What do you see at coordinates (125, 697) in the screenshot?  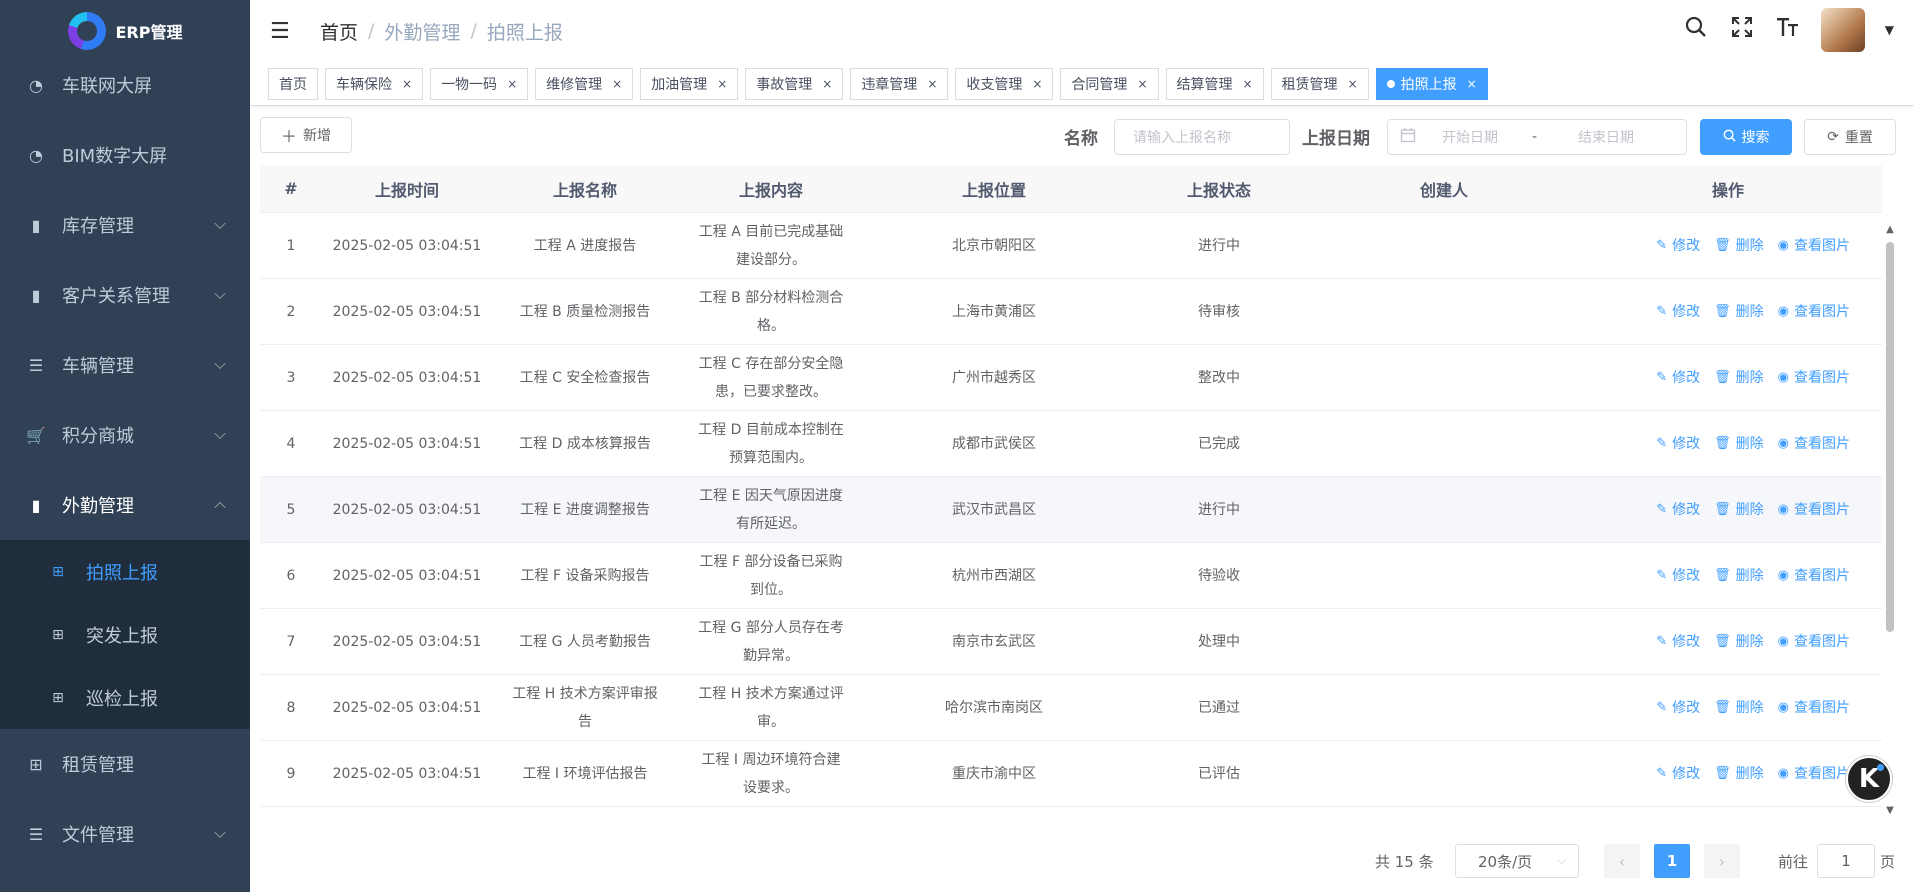 I see `submenu-item: ⊞ 巡检上报` at bounding box center [125, 697].